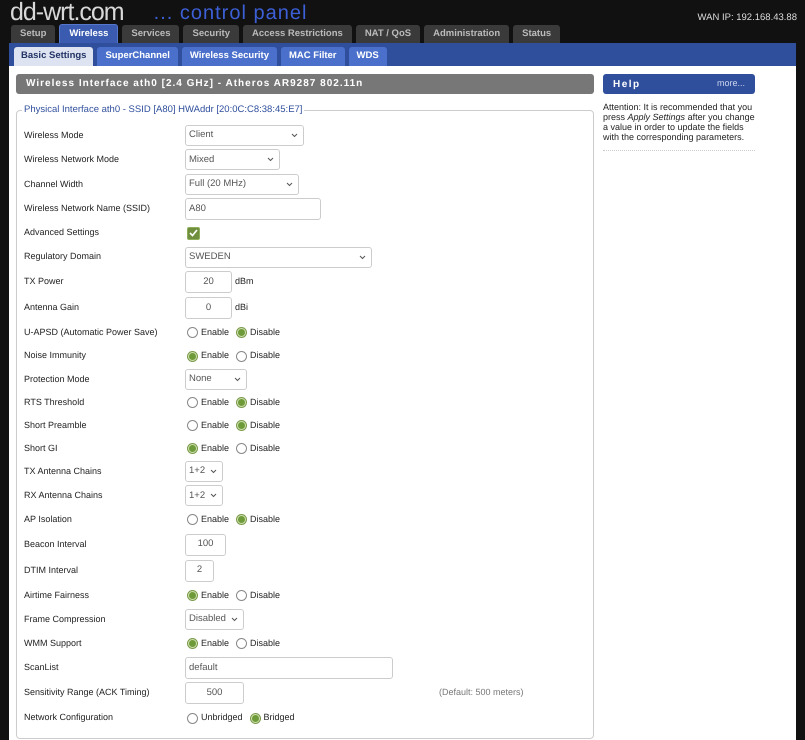 The width and height of the screenshot is (805, 740). I want to click on input-field: 20, so click(208, 282).